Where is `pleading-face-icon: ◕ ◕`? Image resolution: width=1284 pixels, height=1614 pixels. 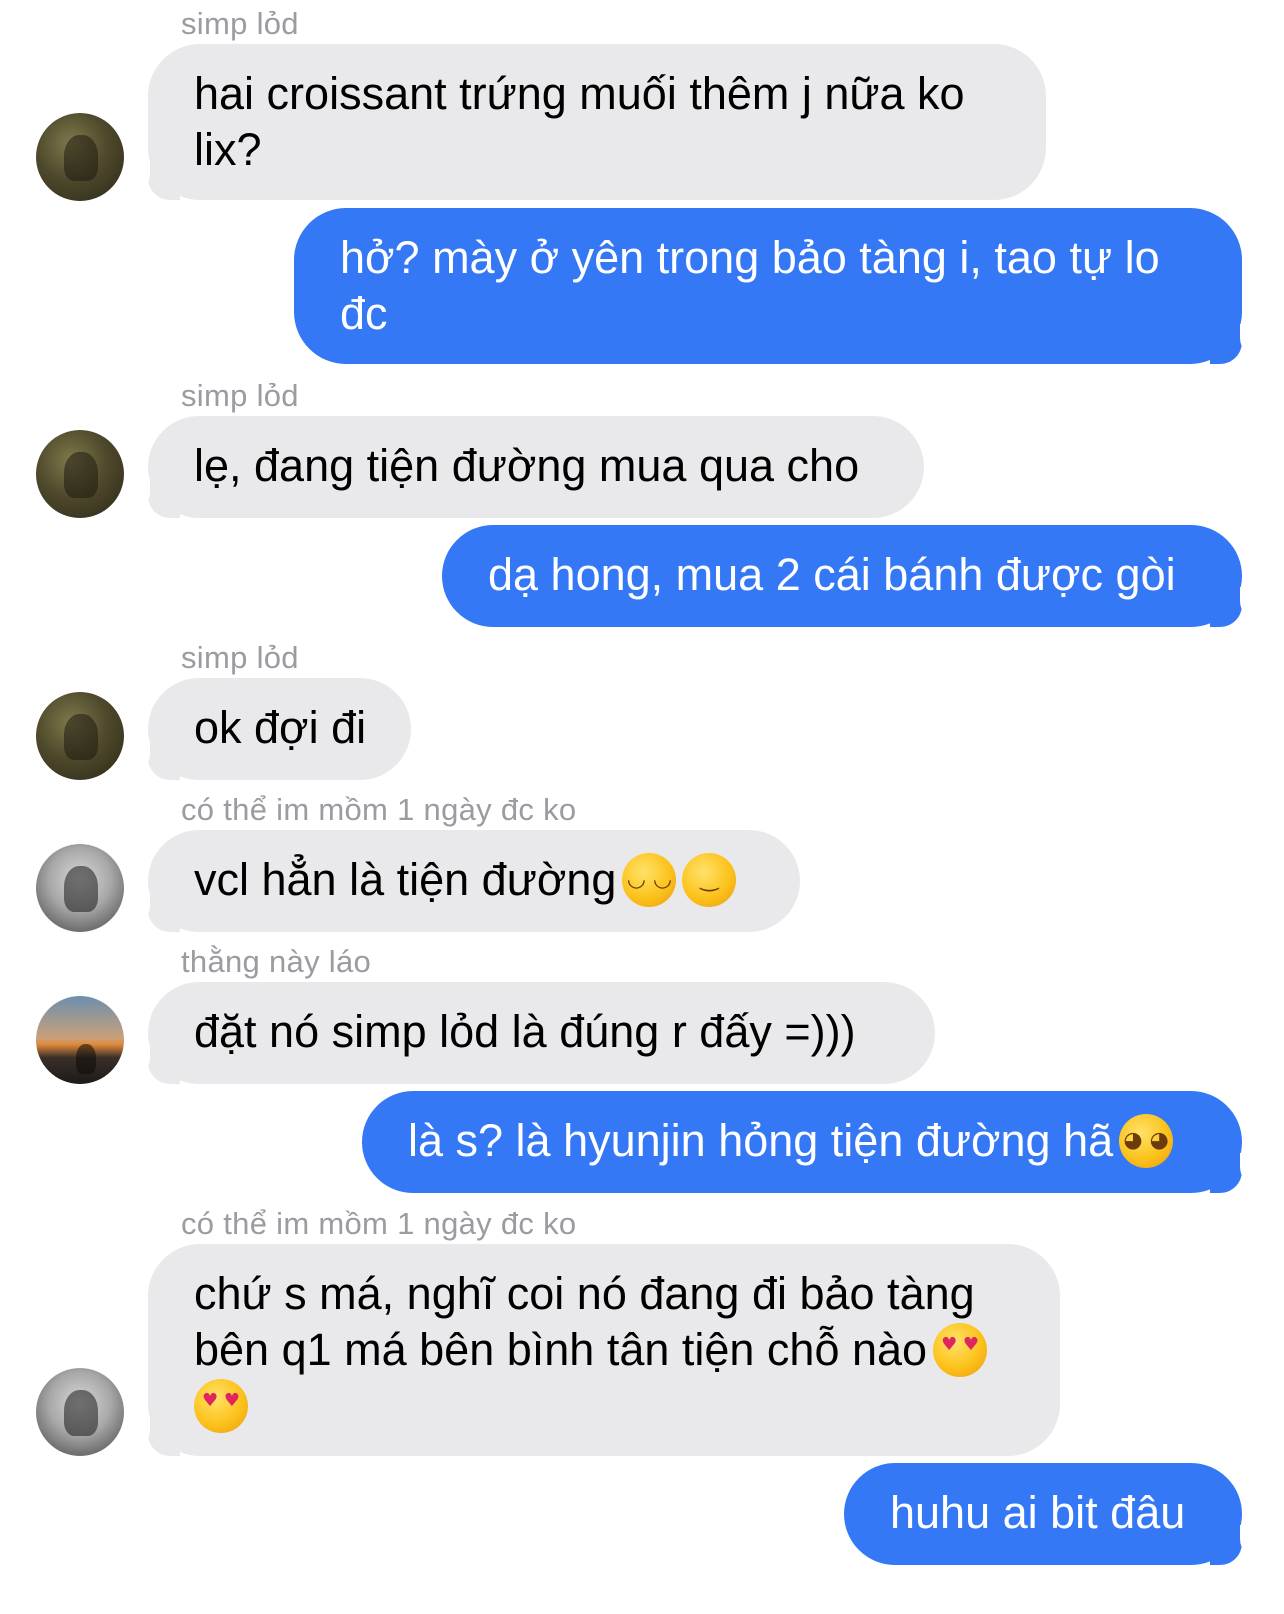 pleading-face-icon: ◕ ◕ is located at coordinates (1146, 1141).